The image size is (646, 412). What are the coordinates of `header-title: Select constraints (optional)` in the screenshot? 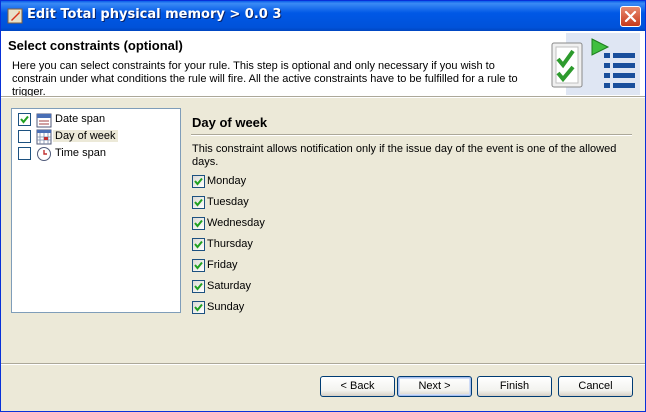 It's located at (95, 45).